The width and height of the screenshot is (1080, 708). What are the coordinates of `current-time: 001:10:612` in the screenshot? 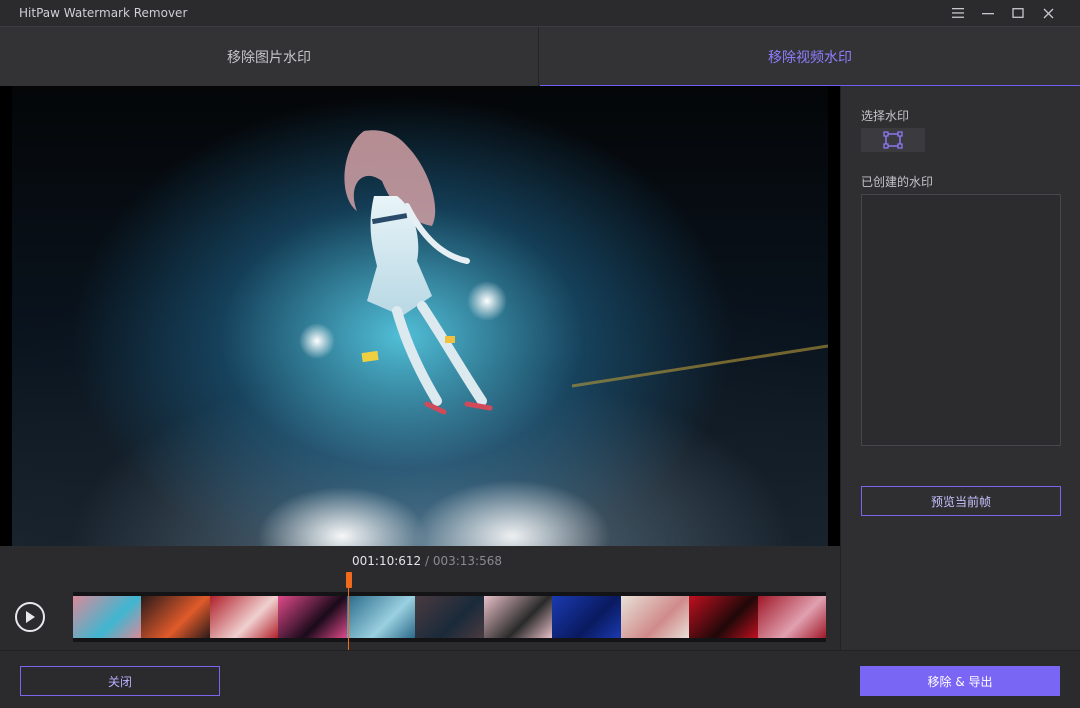 It's located at (387, 561).